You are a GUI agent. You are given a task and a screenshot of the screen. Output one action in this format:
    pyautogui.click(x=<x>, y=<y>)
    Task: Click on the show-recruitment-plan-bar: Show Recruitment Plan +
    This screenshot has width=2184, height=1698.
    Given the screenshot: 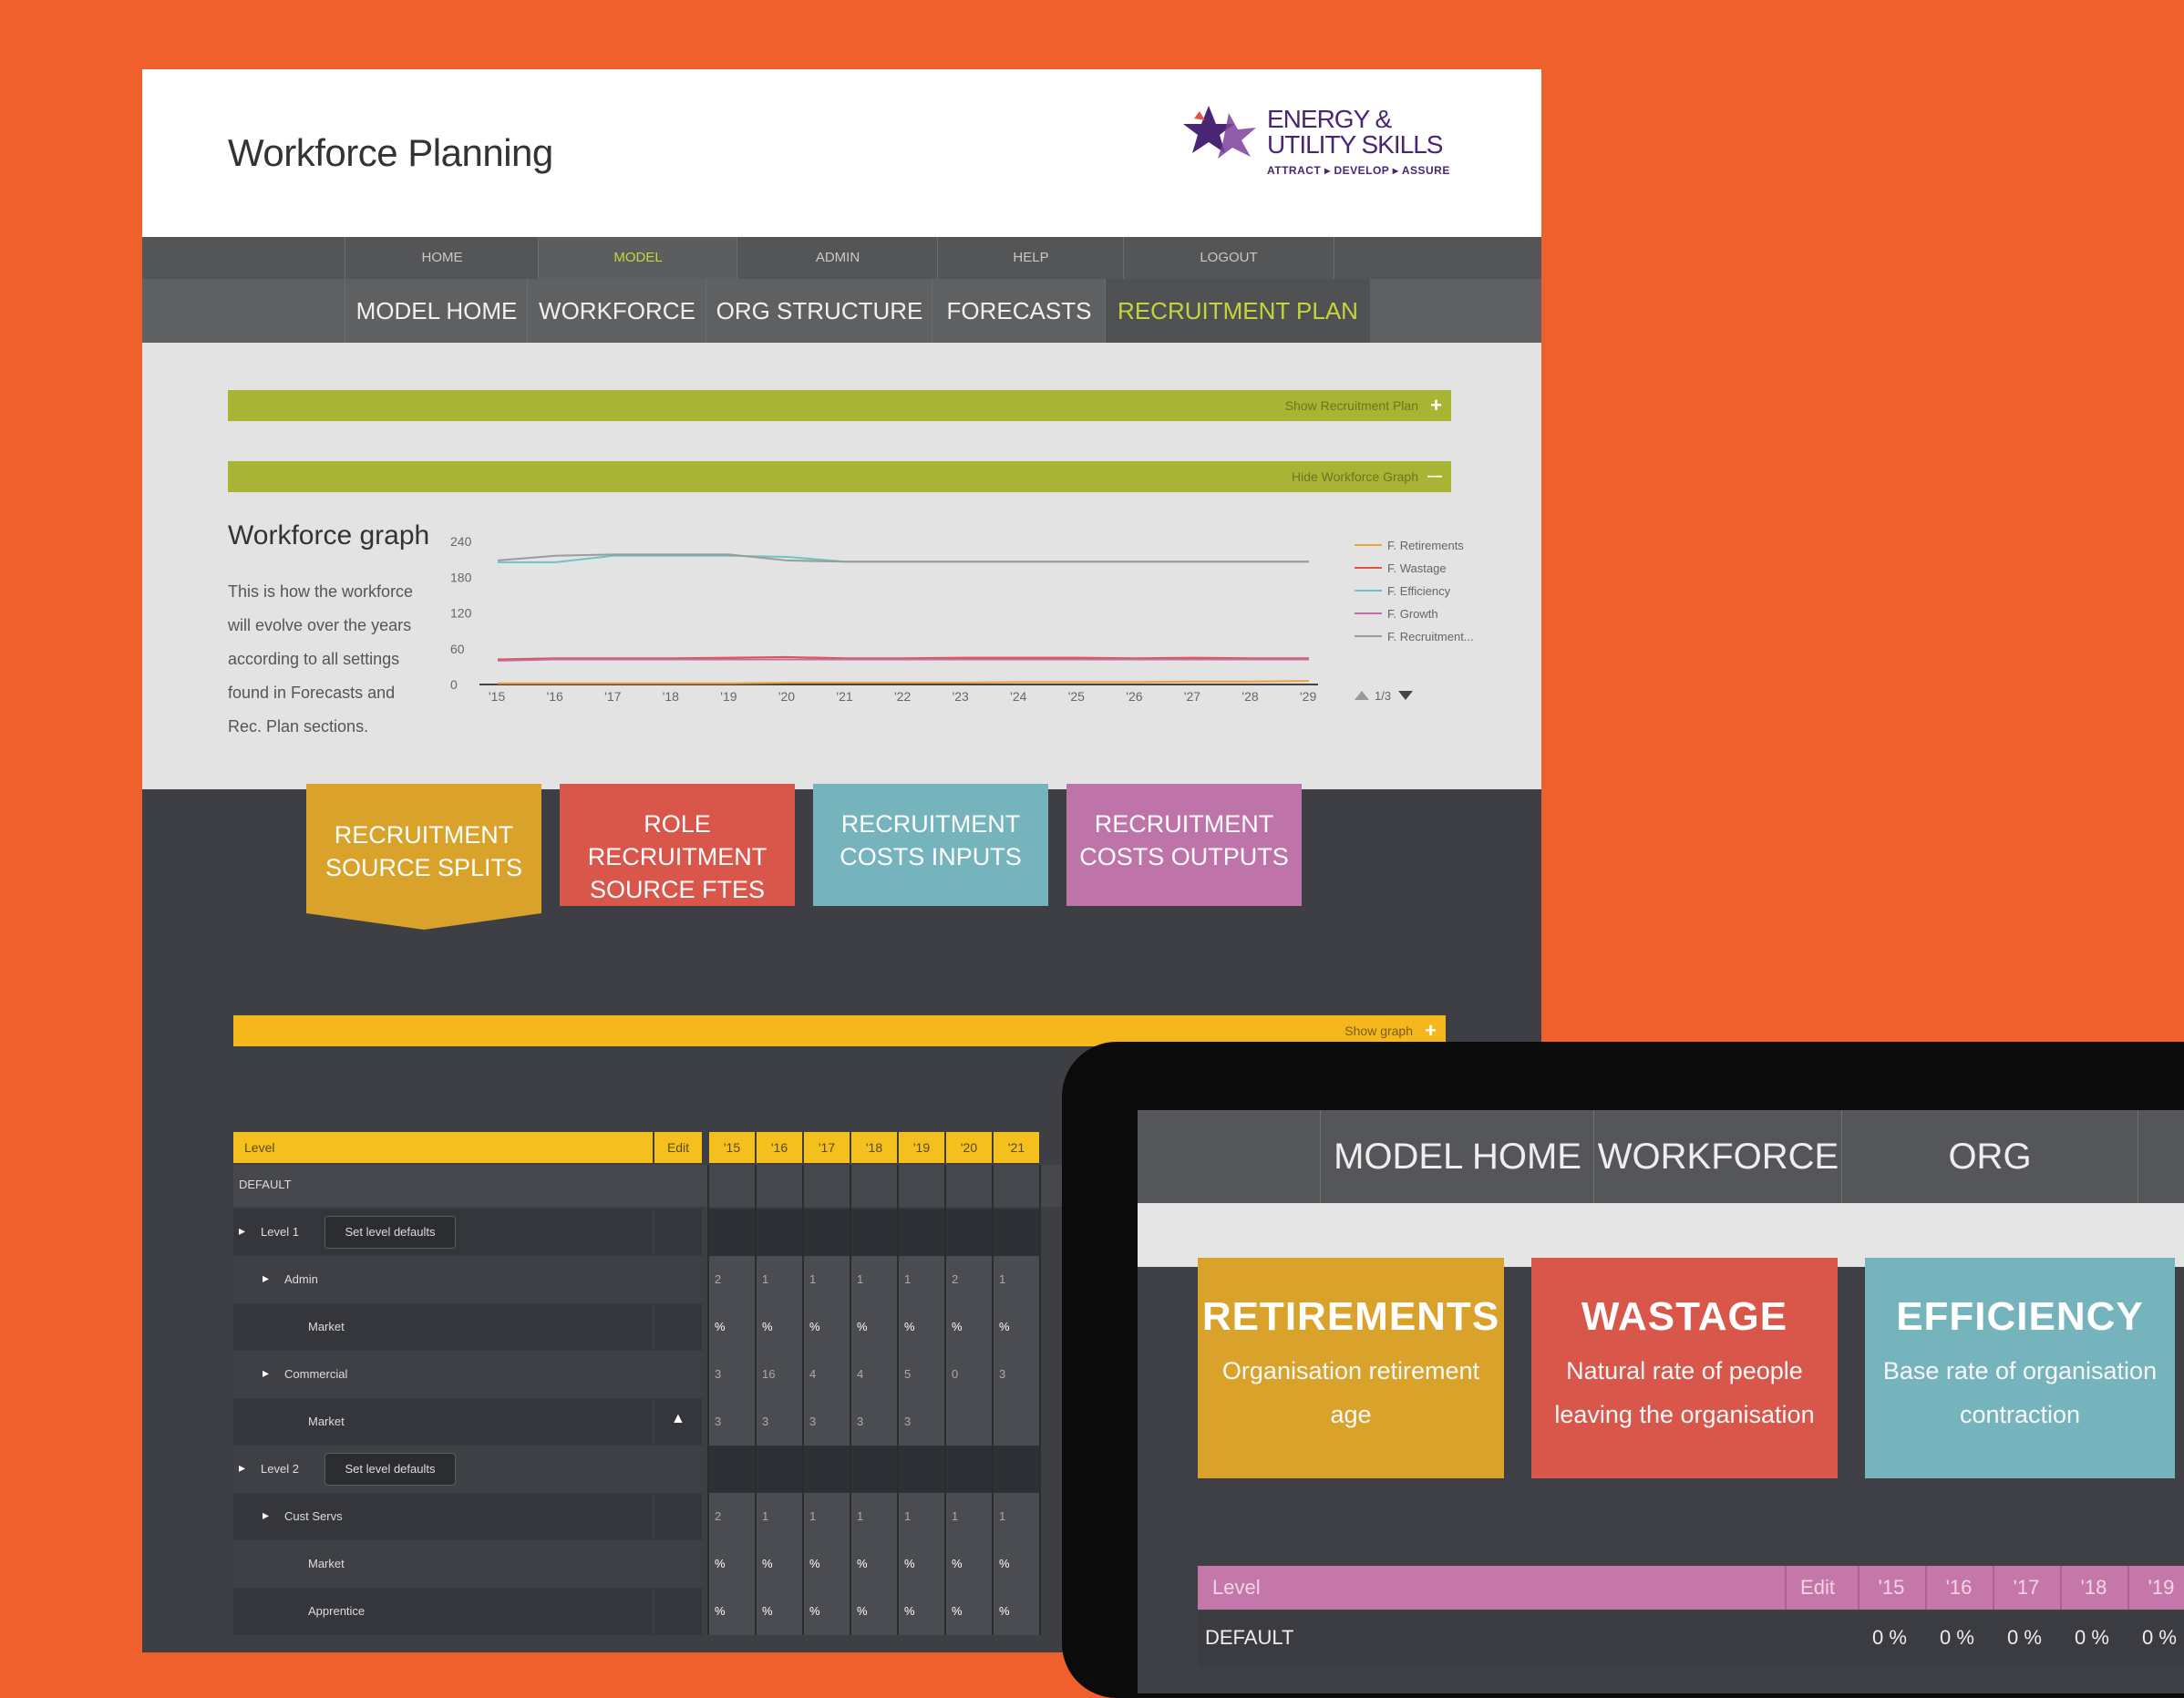 What is the action you would take?
    pyautogui.click(x=839, y=405)
    